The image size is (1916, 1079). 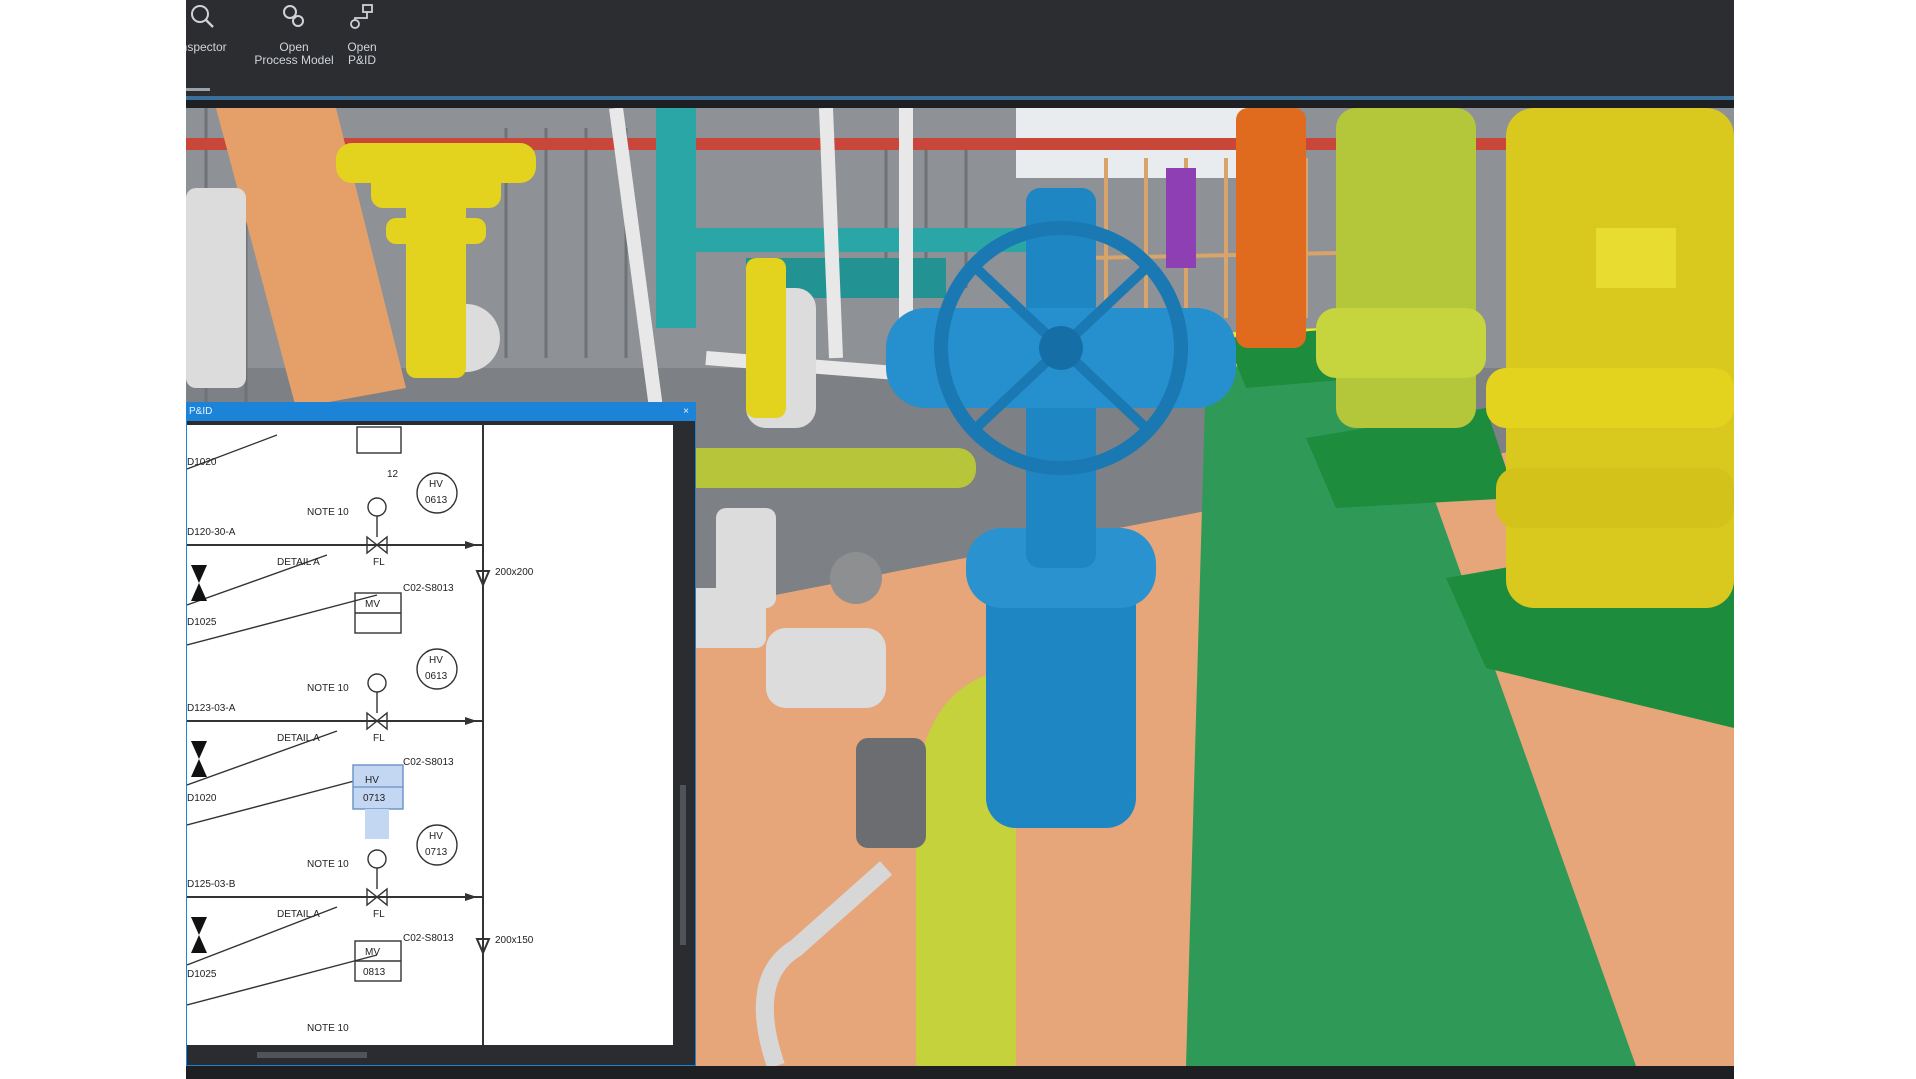 I want to click on pid-ref-label-3: D1020, so click(x=202, y=798).